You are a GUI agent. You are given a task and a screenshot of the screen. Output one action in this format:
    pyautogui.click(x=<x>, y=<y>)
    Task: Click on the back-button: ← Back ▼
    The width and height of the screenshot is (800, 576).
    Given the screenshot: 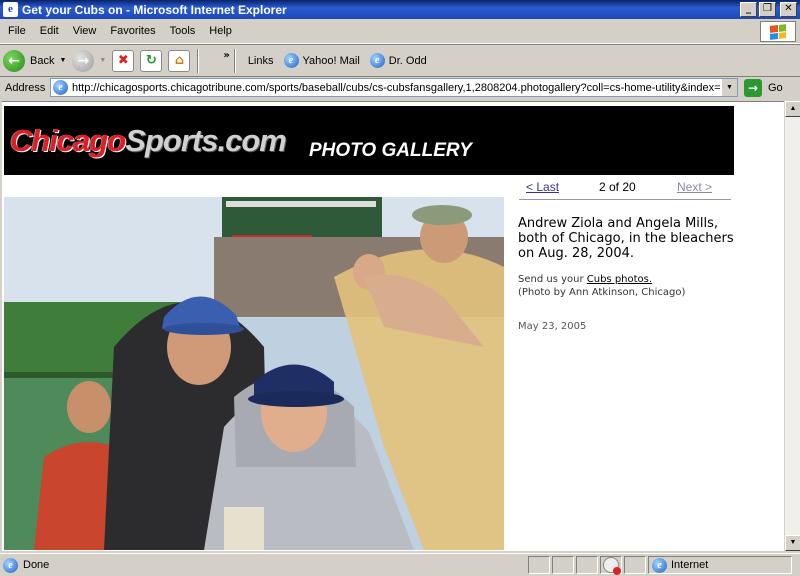 What is the action you would take?
    pyautogui.click(x=34, y=61)
    